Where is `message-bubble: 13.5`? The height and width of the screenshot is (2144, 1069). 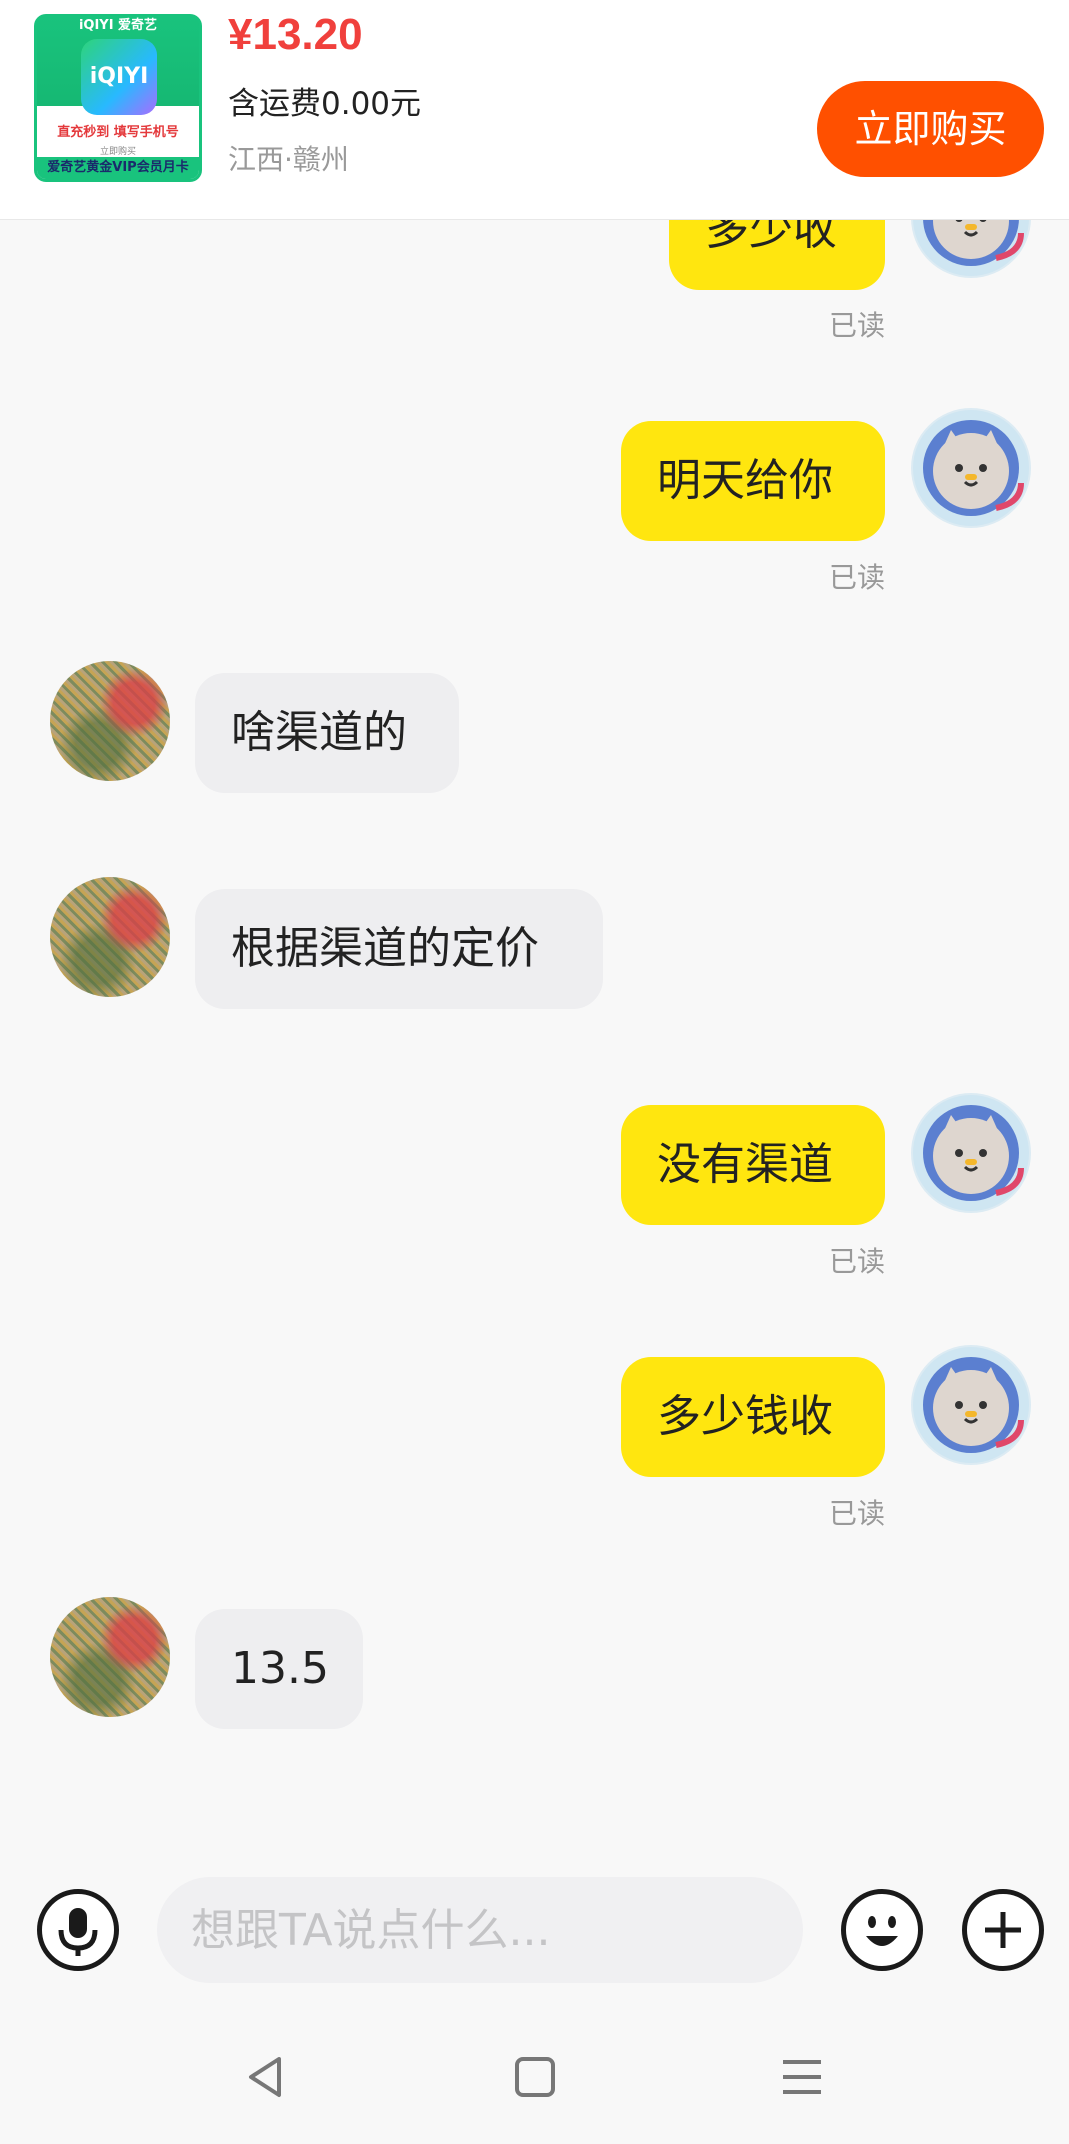 message-bubble: 13.5 is located at coordinates (279, 1669).